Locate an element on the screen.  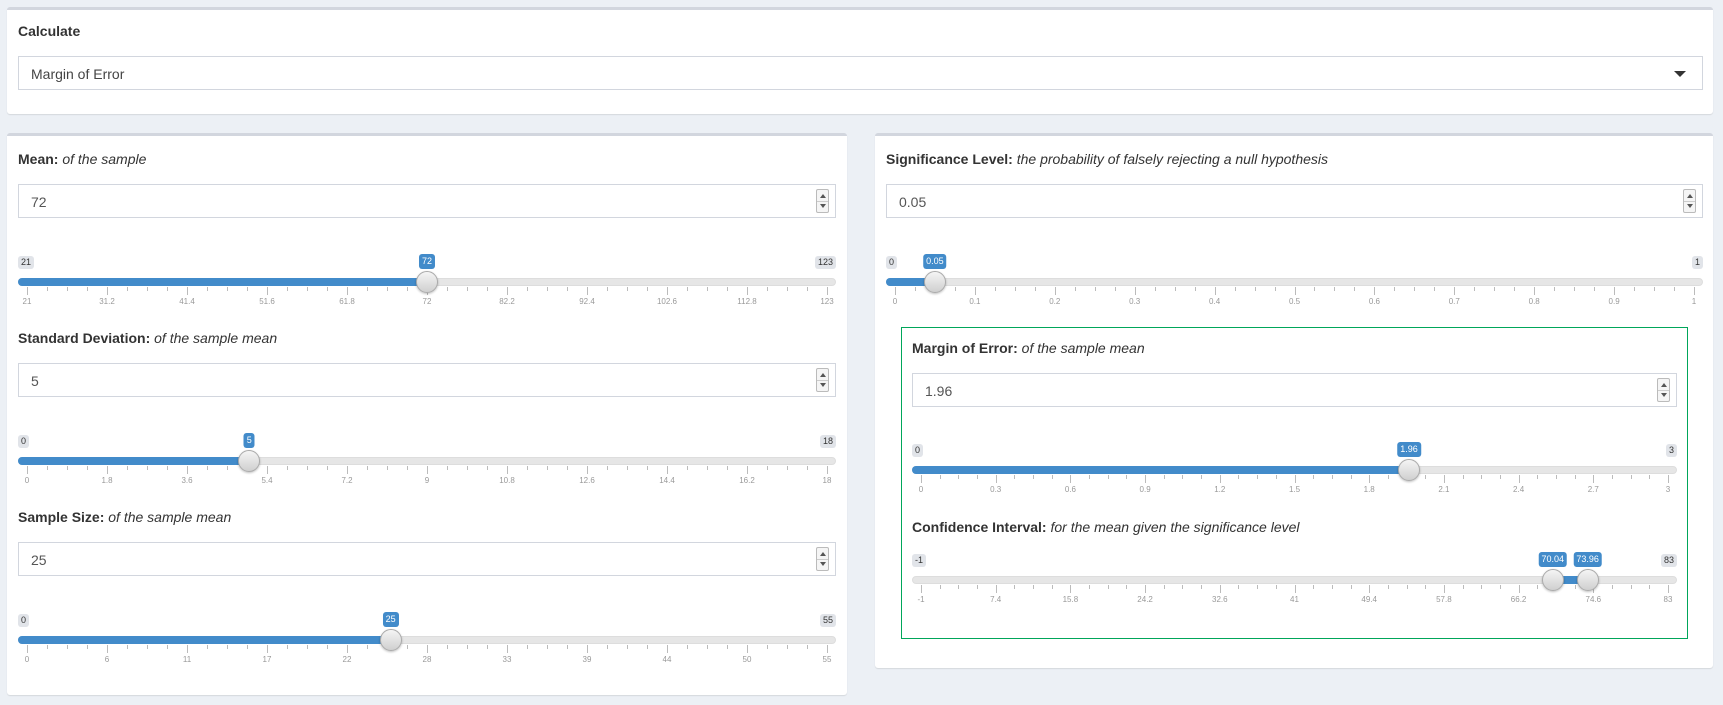
slider-tick-label: 1.5 is located at coordinates (1294, 489).